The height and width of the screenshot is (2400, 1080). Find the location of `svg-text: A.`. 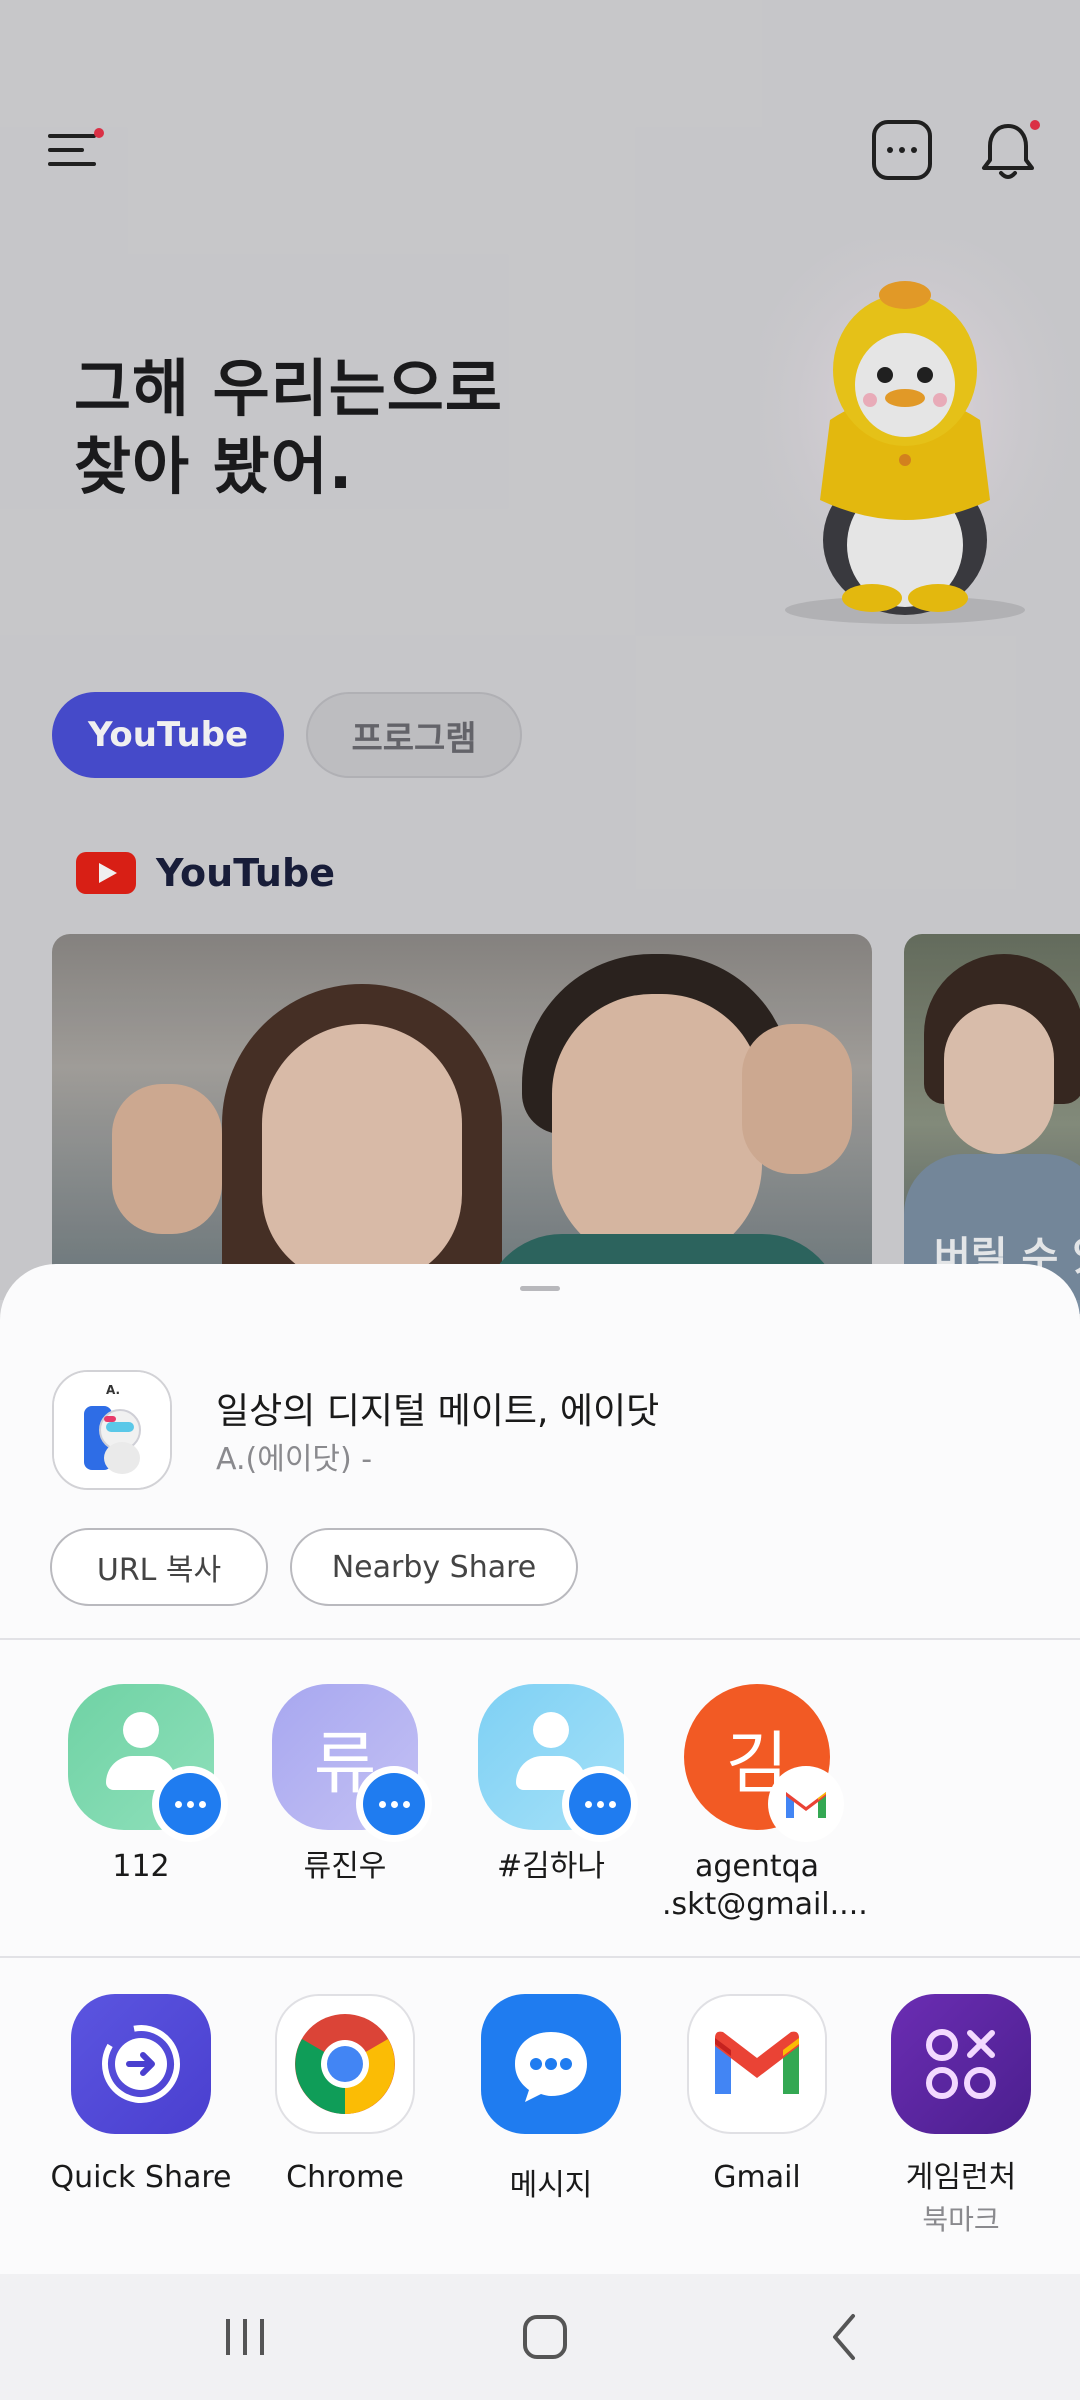

svg-text: A. is located at coordinates (113, 1390).